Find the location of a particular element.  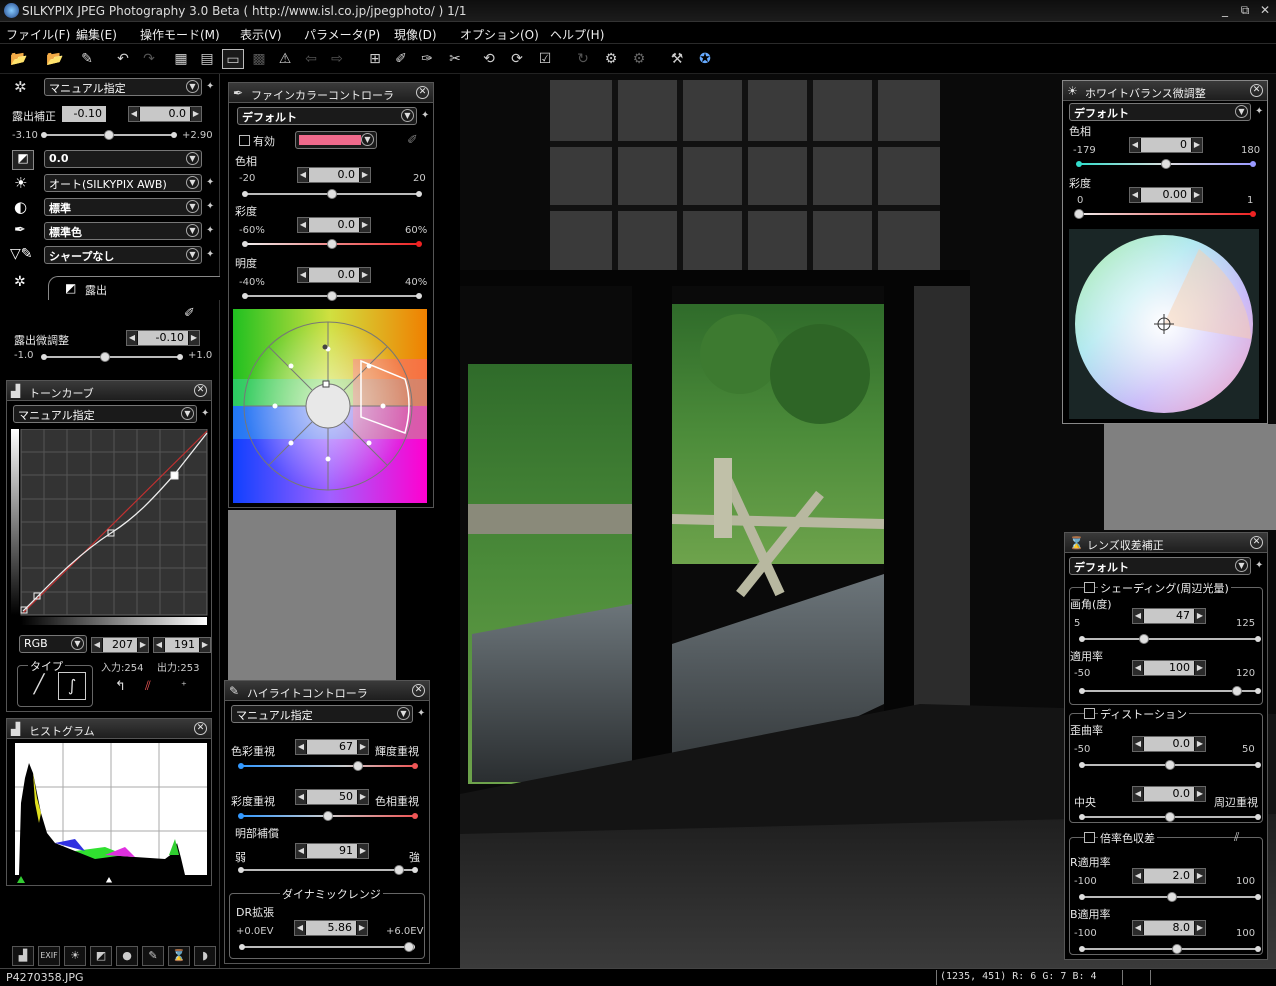

exposure-spin: ◀ 0.0 ▶ is located at coordinates (165, 114).